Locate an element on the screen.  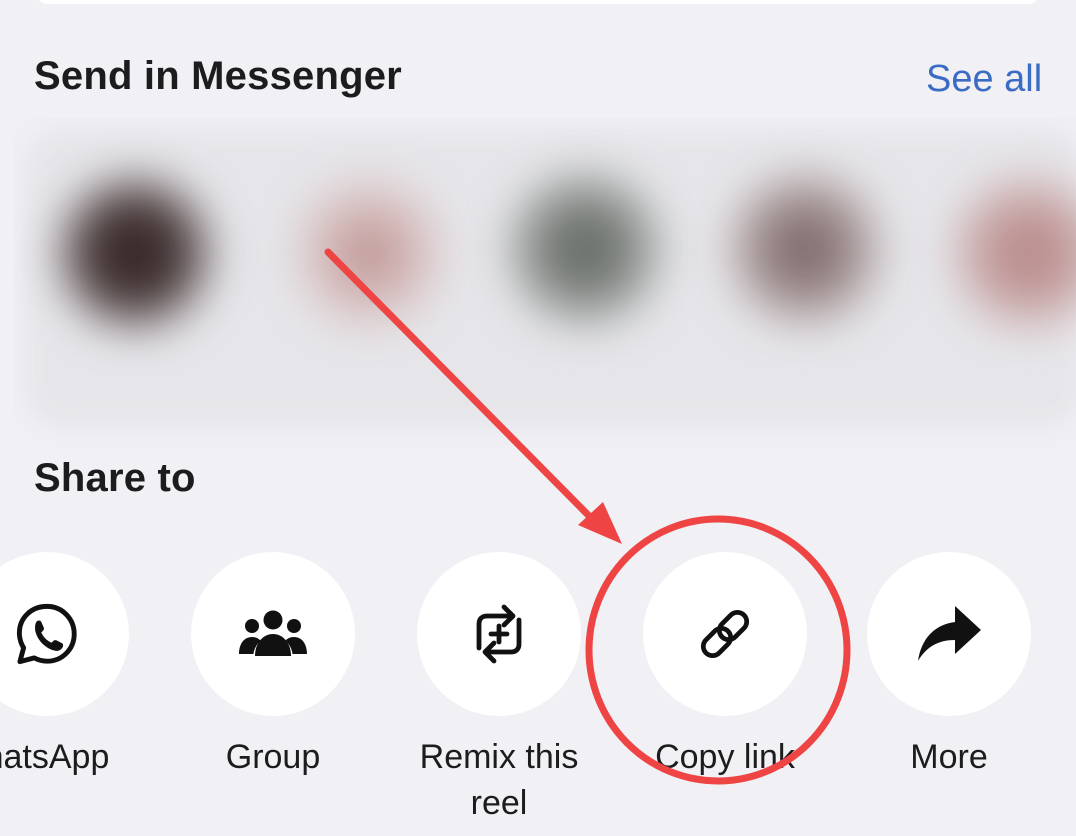
share-more-circle is located at coordinates (949, 634).